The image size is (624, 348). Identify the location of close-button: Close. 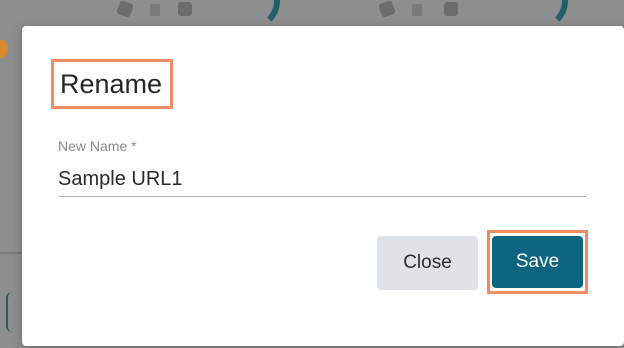
(427, 263).